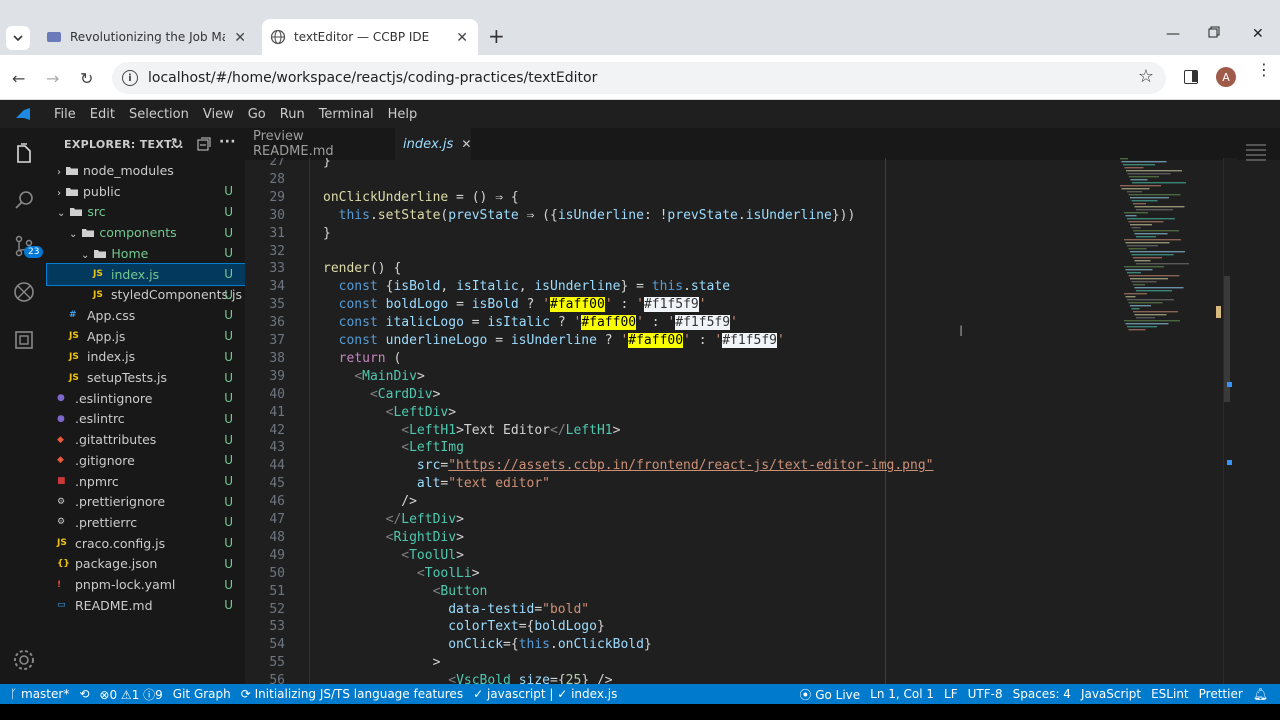  Describe the element at coordinates (381, 394) in the screenshot. I see `code-line: <CardDiv>` at that location.